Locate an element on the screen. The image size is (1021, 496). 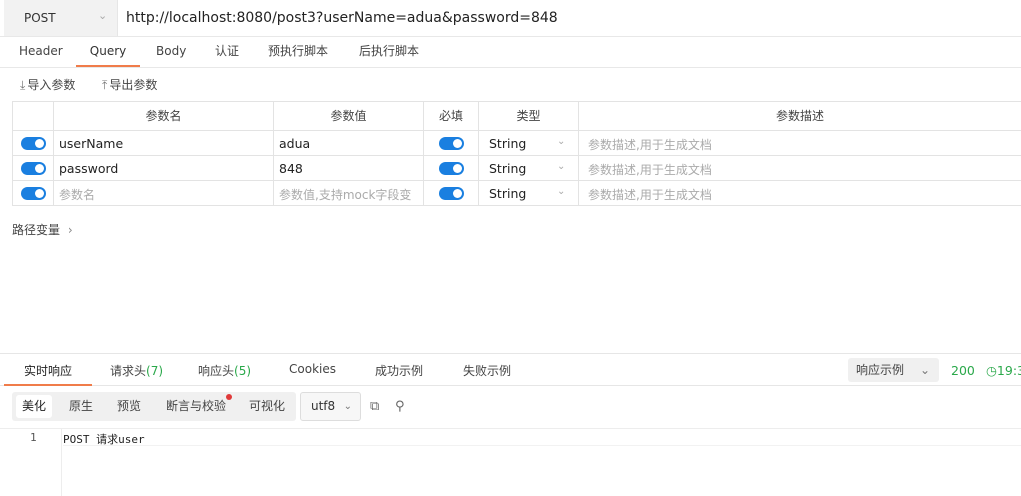
method-value: POST is located at coordinates (40, 18).